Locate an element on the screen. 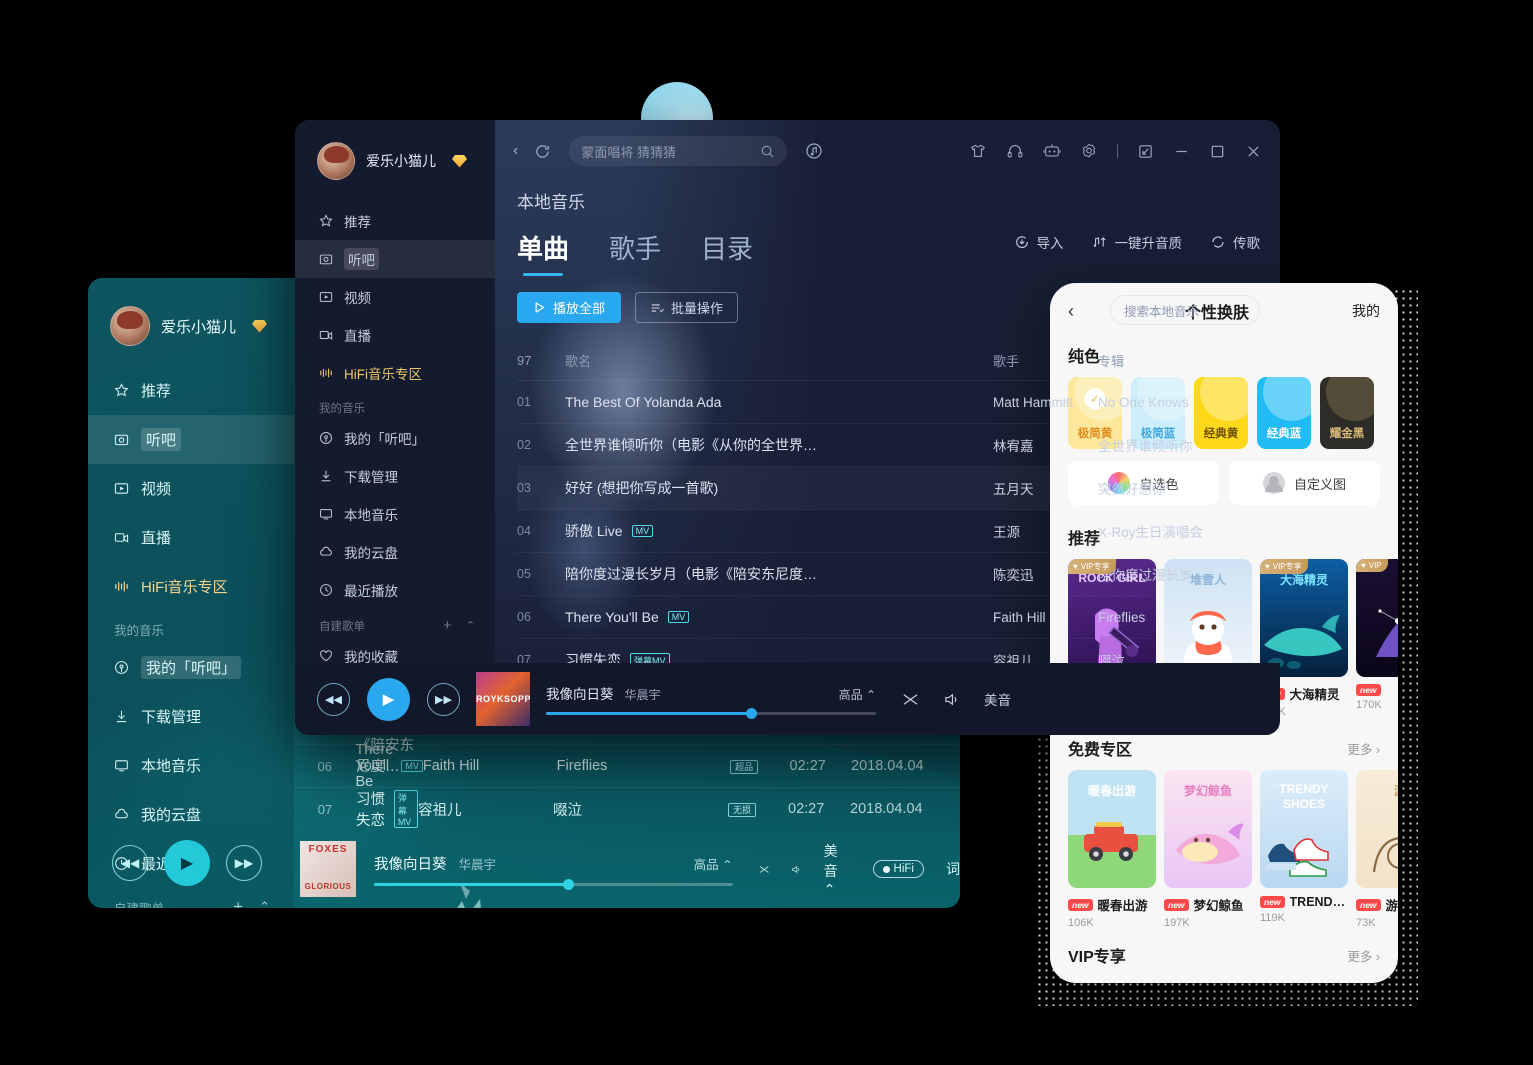 The height and width of the screenshot is (1065, 1533). my-tab: 我的 is located at coordinates (1358, 311).